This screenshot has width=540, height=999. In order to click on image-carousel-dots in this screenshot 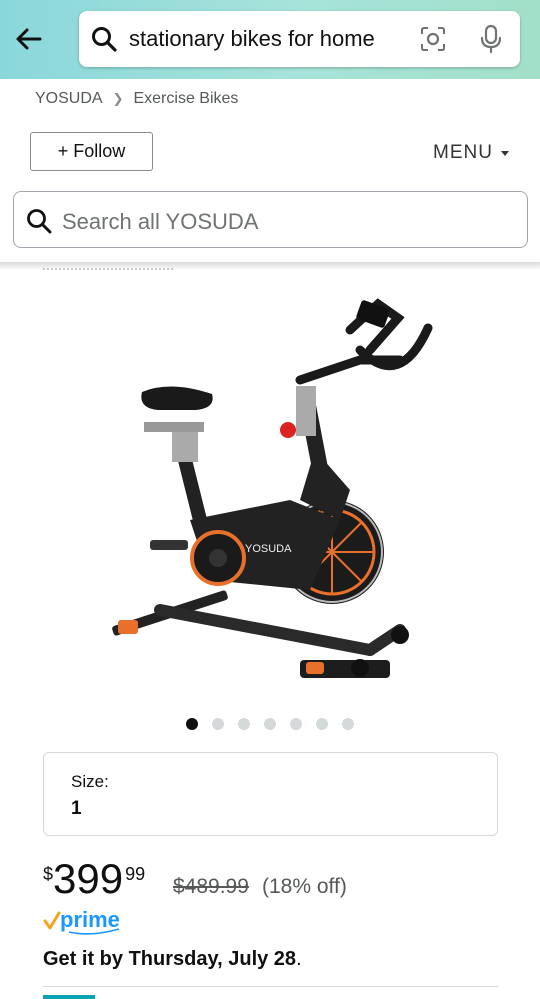, I will do `click(270, 724)`.